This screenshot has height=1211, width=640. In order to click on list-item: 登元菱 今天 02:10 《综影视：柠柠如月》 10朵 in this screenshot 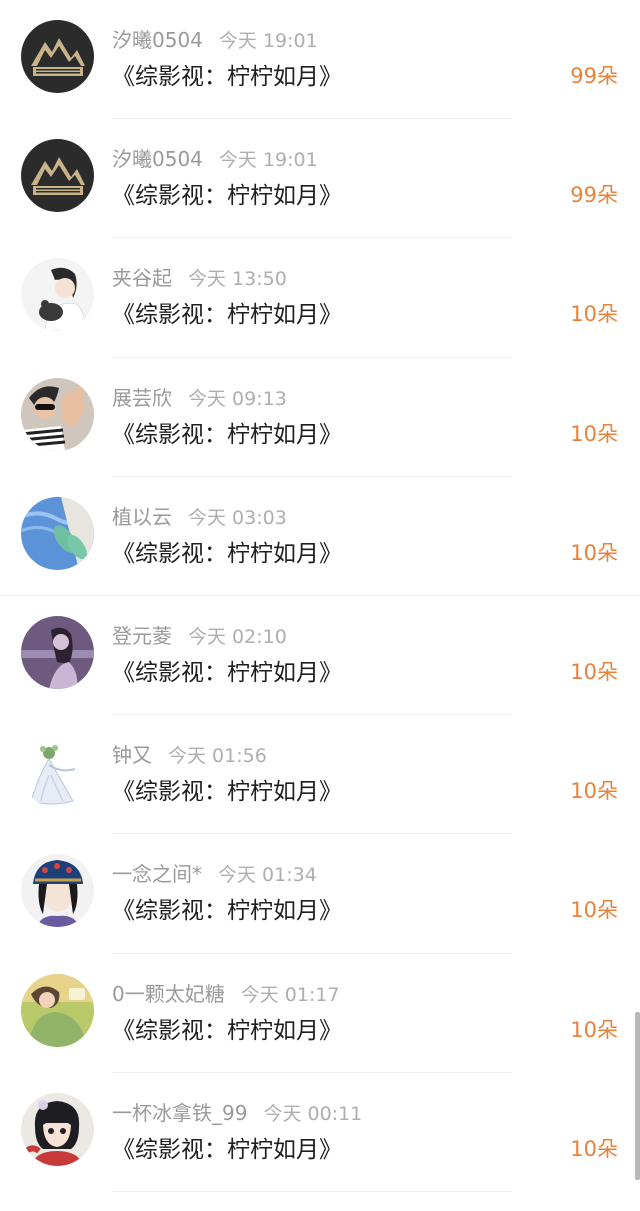, I will do `click(320, 656)`.